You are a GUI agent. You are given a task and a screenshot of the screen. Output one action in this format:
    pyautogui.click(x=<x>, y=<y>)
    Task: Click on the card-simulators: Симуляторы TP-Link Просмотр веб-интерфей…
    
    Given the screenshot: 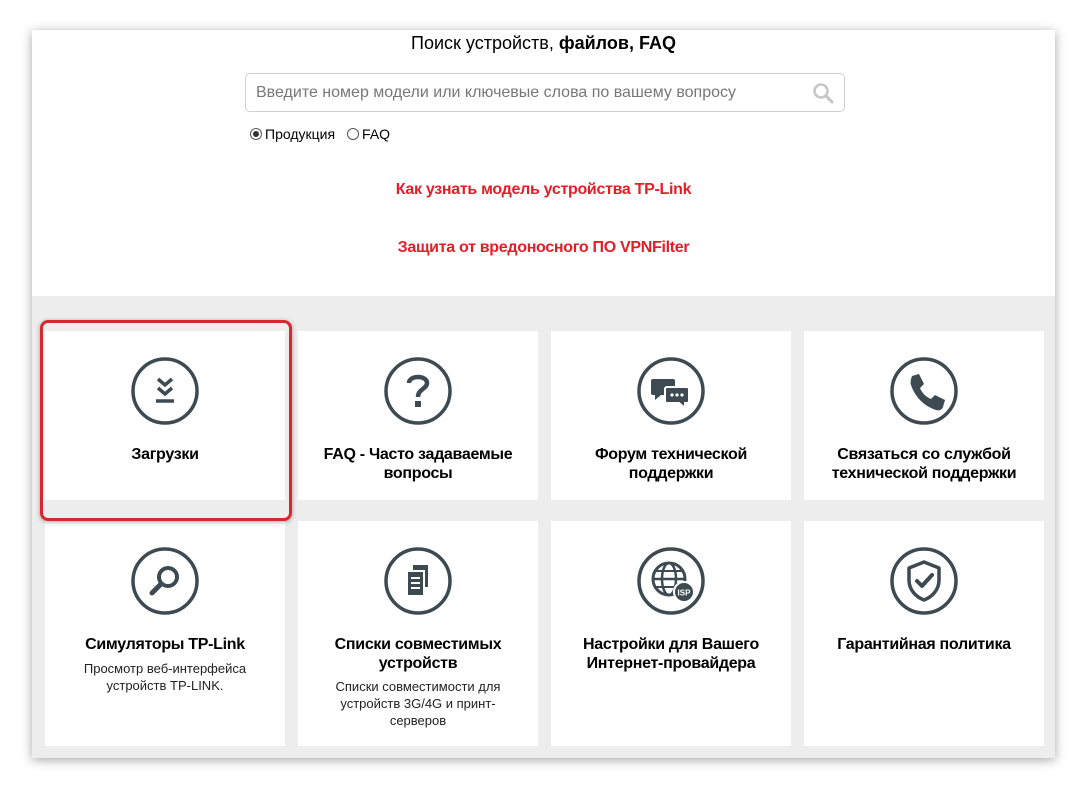 What is the action you would take?
    pyautogui.click(x=165, y=633)
    